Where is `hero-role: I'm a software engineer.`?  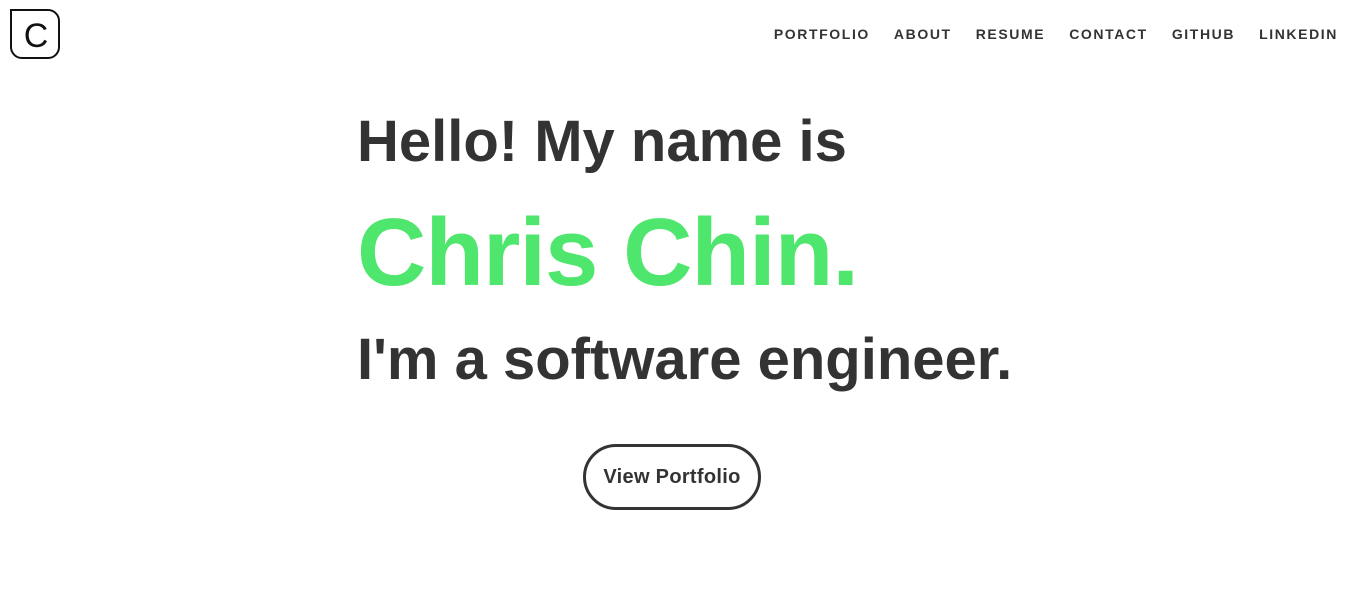 hero-role: I'm a software engineer. is located at coordinates (685, 359).